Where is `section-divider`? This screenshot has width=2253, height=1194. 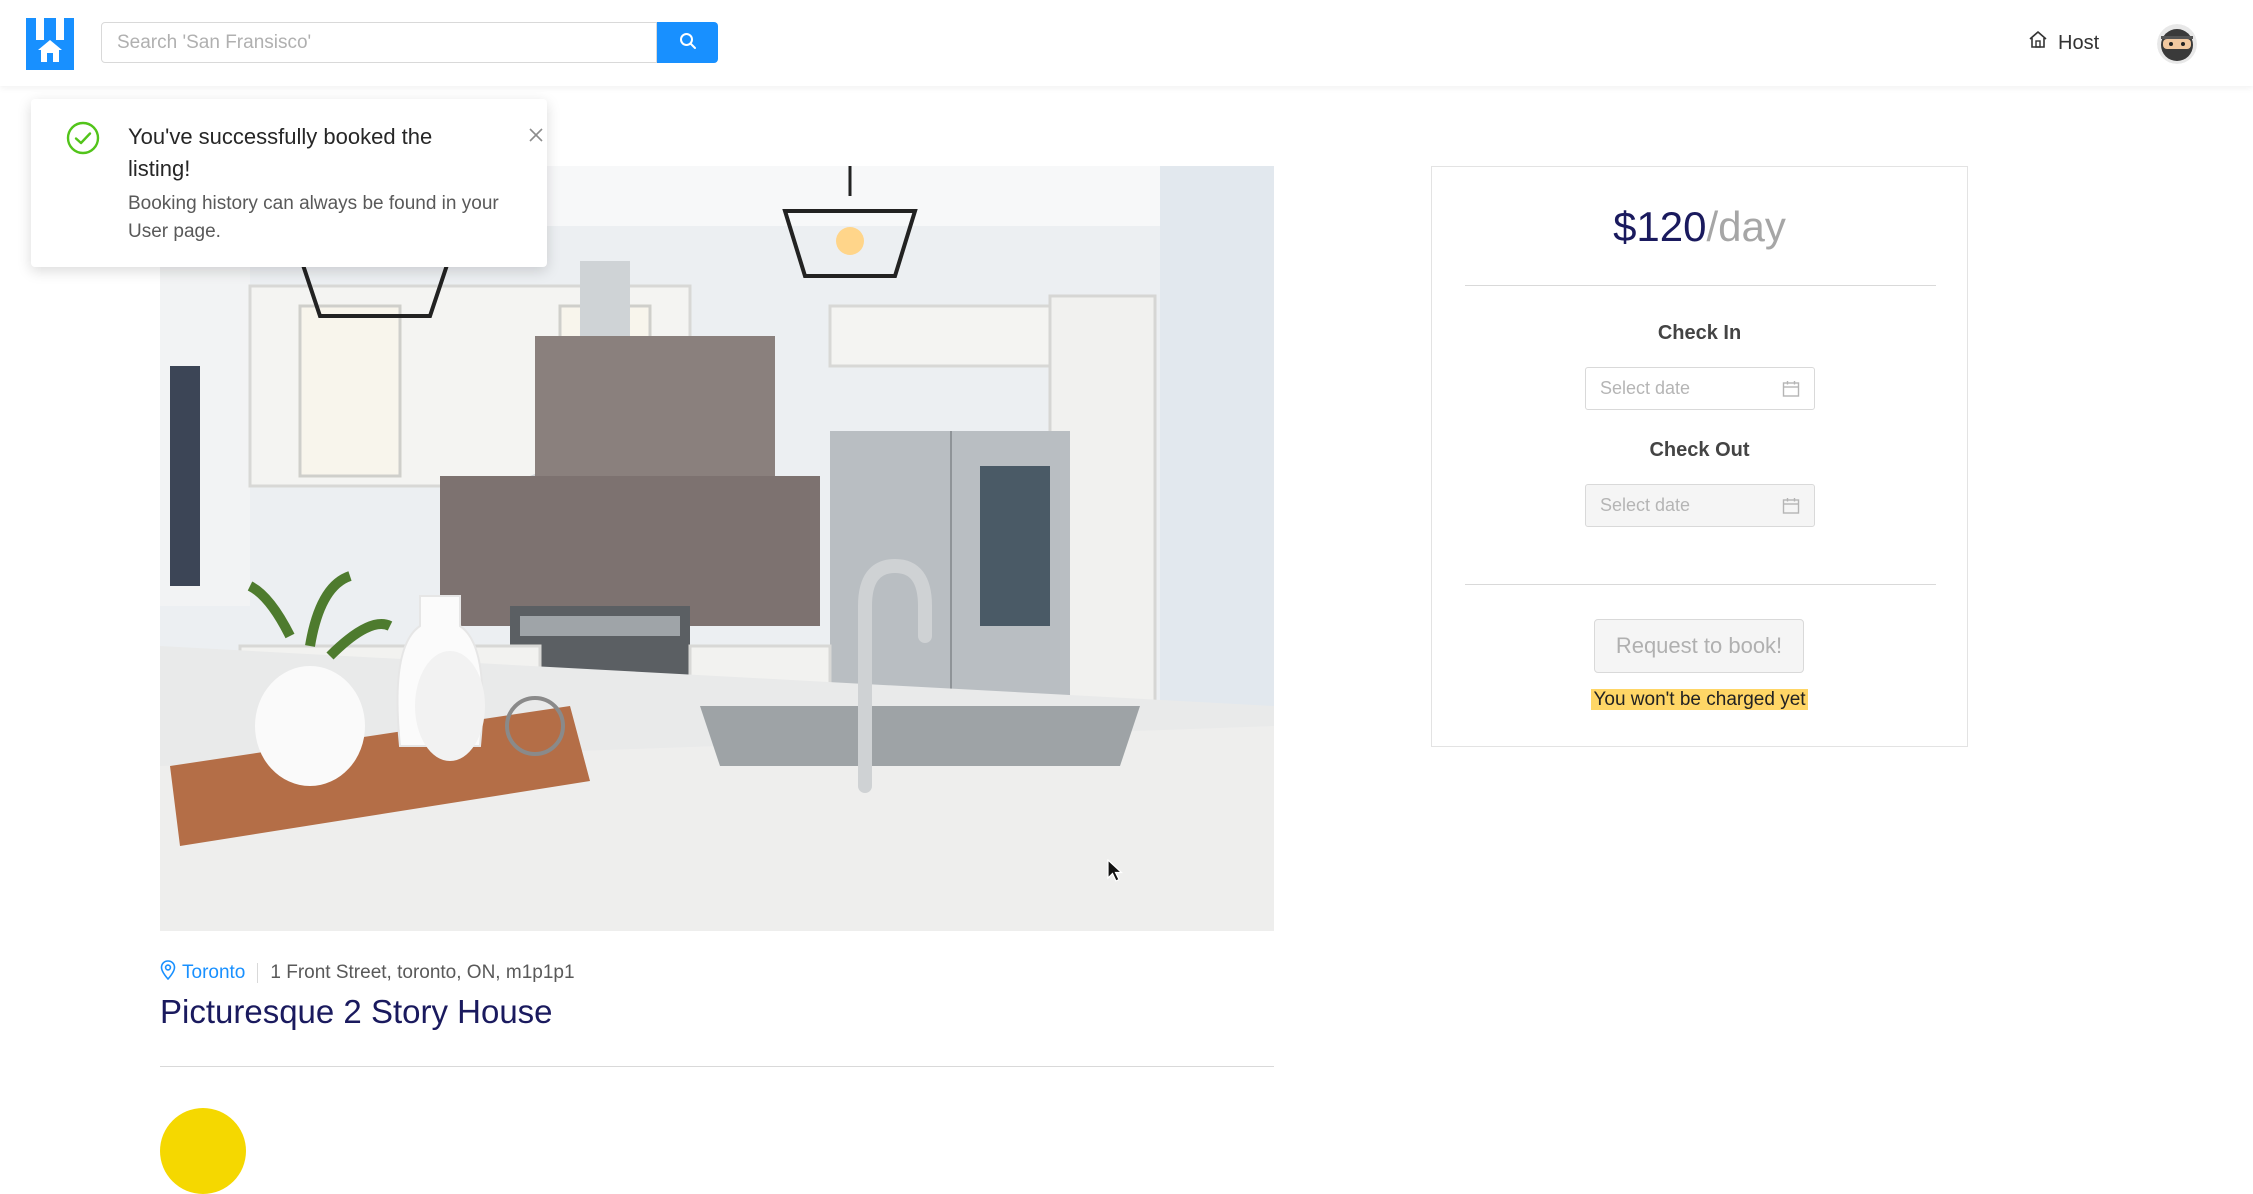 section-divider is located at coordinates (717, 1066).